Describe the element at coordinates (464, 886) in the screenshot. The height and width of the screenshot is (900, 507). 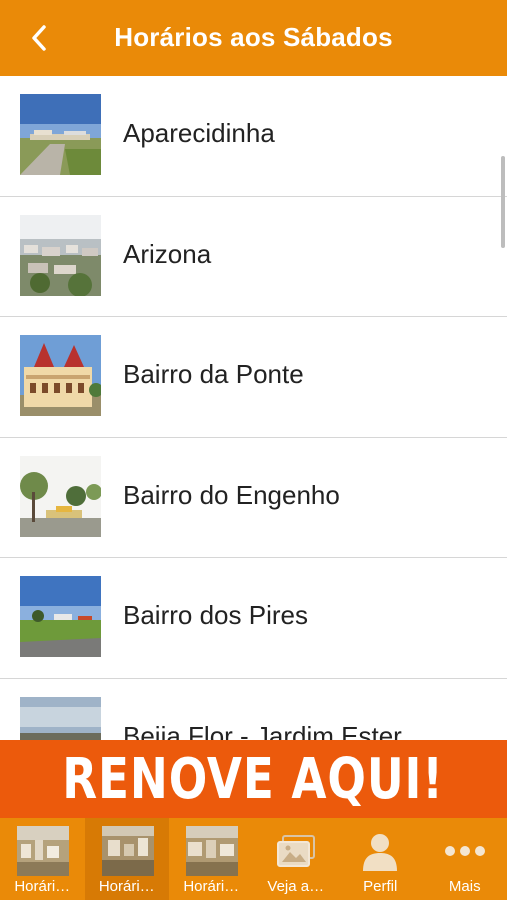
I see `tab-label: Mais` at that location.